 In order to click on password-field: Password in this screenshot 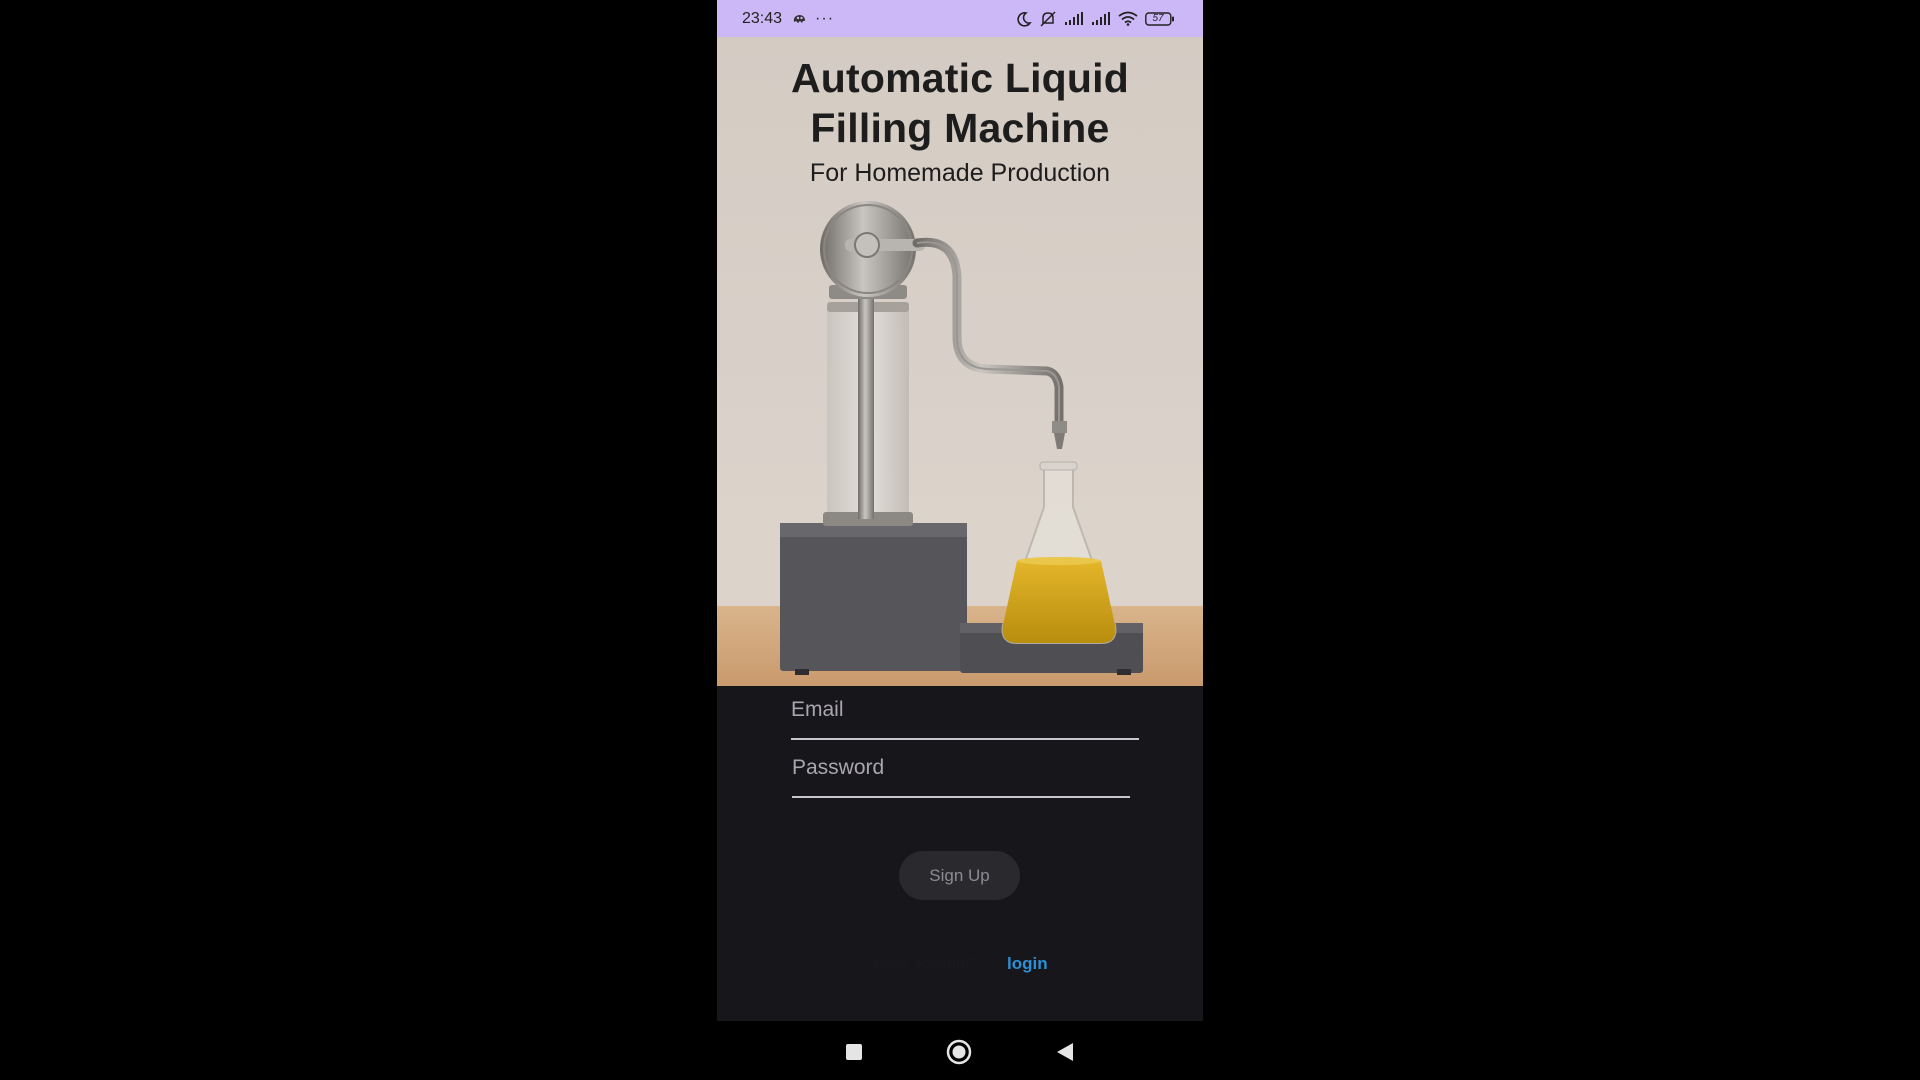, I will do `click(961, 777)`.